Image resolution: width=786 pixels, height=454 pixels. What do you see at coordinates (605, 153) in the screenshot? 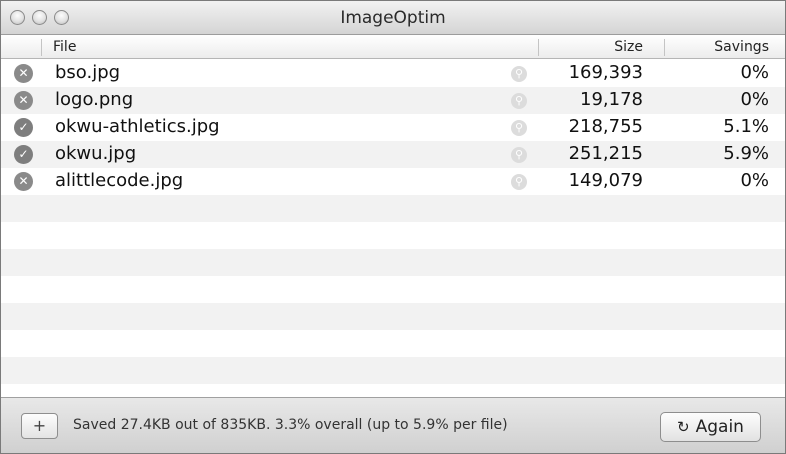
I see `file-size: 251,215` at bounding box center [605, 153].